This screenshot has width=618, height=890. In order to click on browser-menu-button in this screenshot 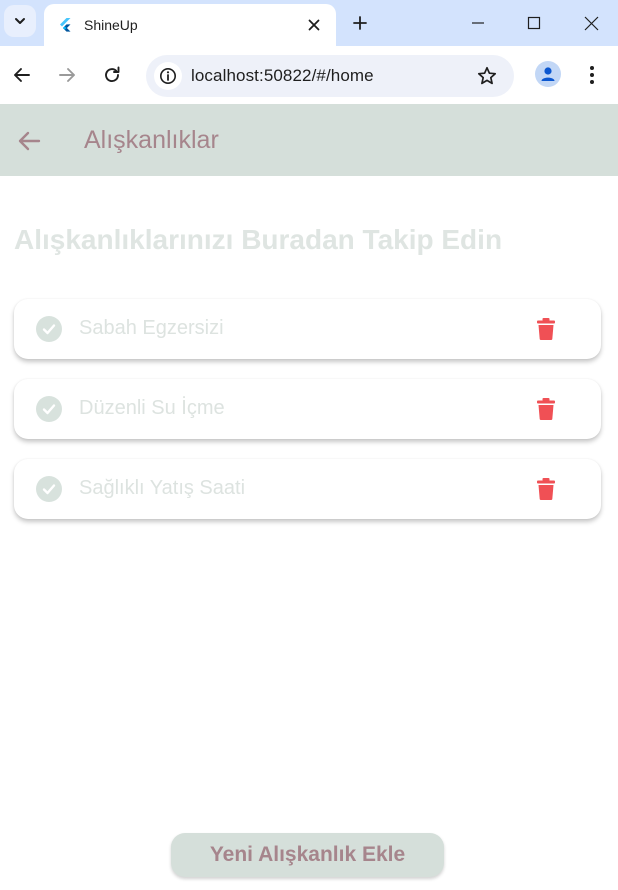, I will do `click(592, 75)`.